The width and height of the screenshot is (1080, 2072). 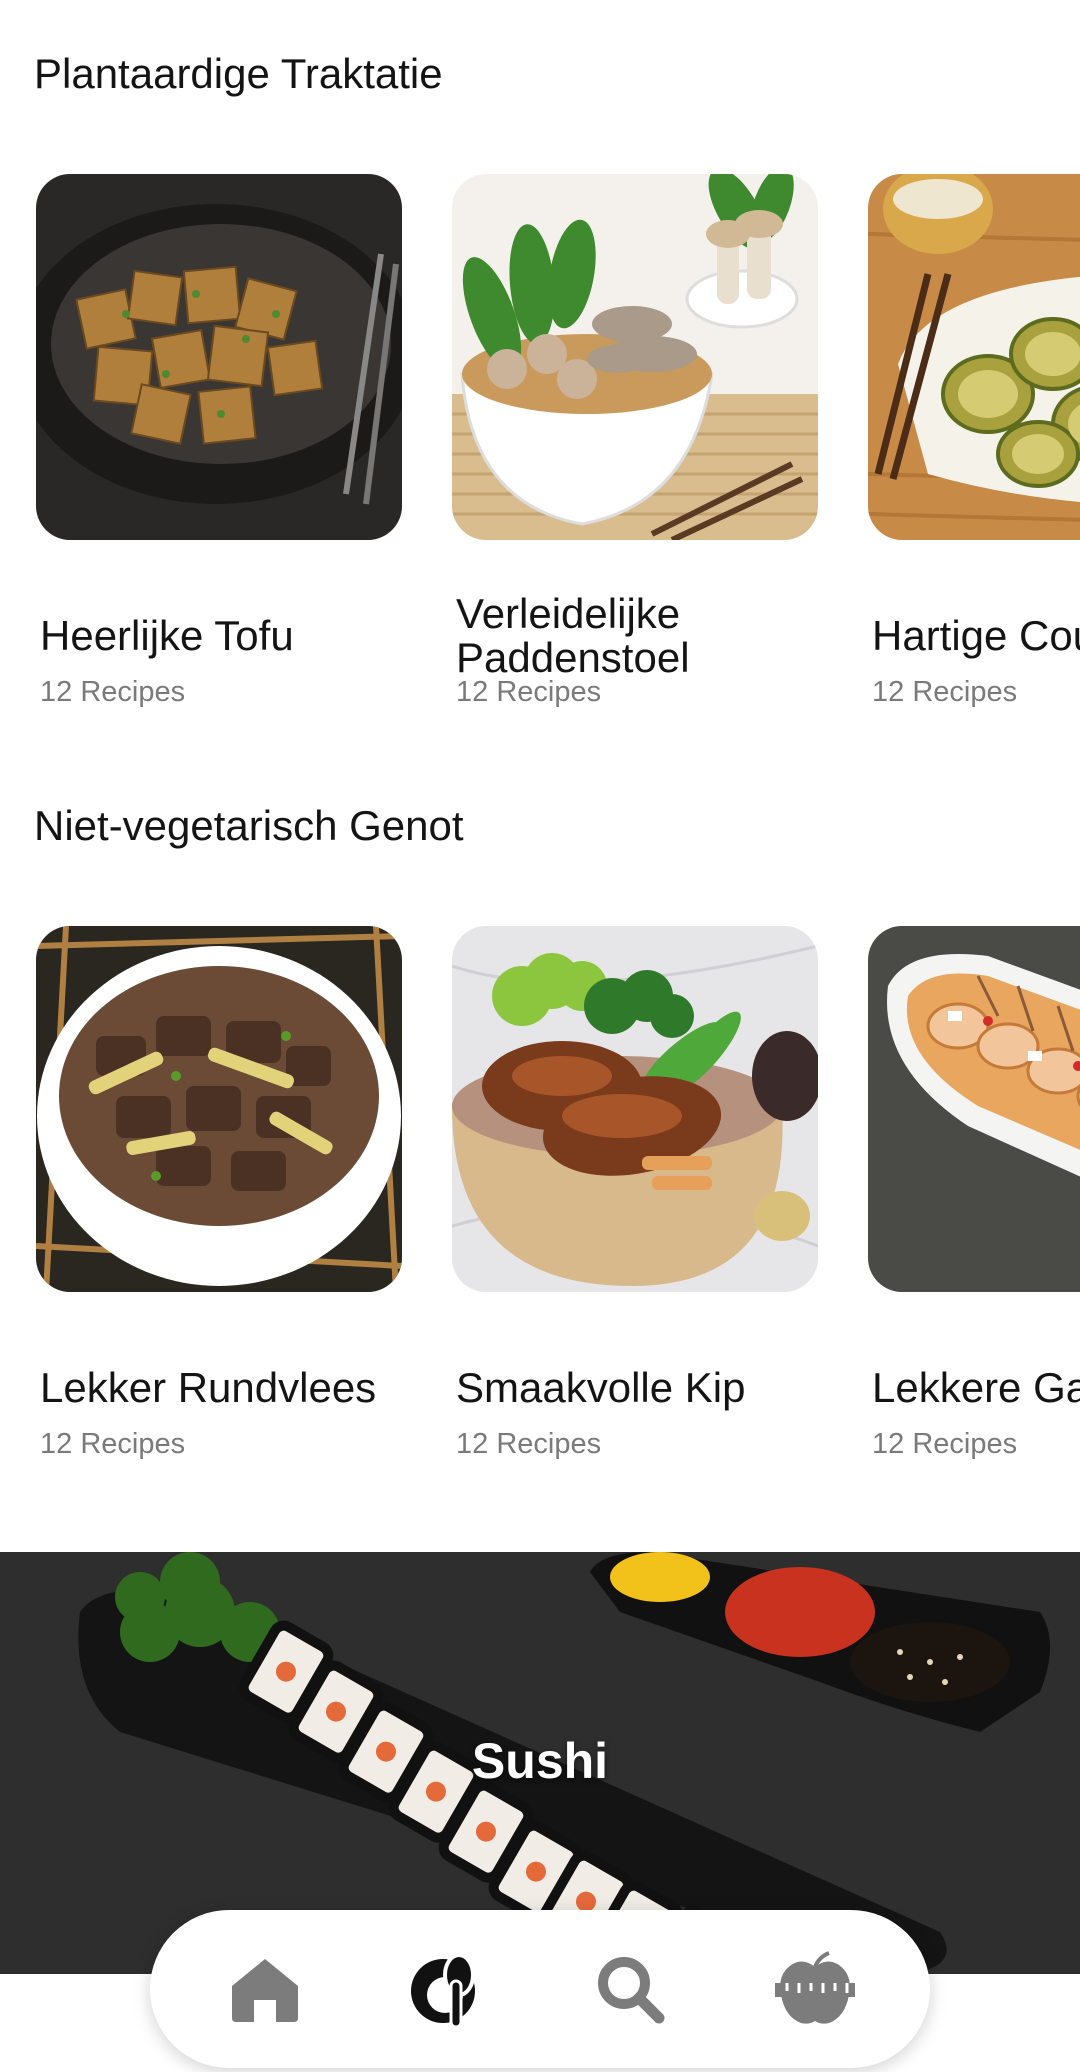 What do you see at coordinates (208, 1387) in the screenshot?
I see `card-title: Lekker Rundvlees` at bounding box center [208, 1387].